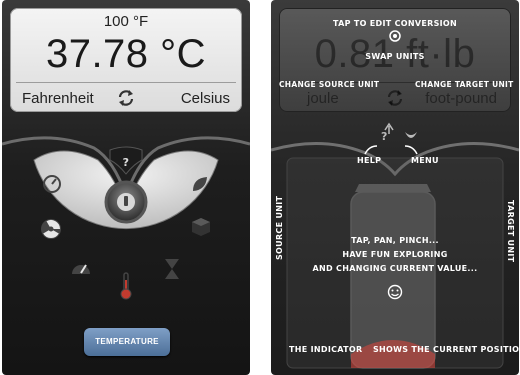 This screenshot has width=520, height=375. I want to click on display-divider, so click(126, 82).